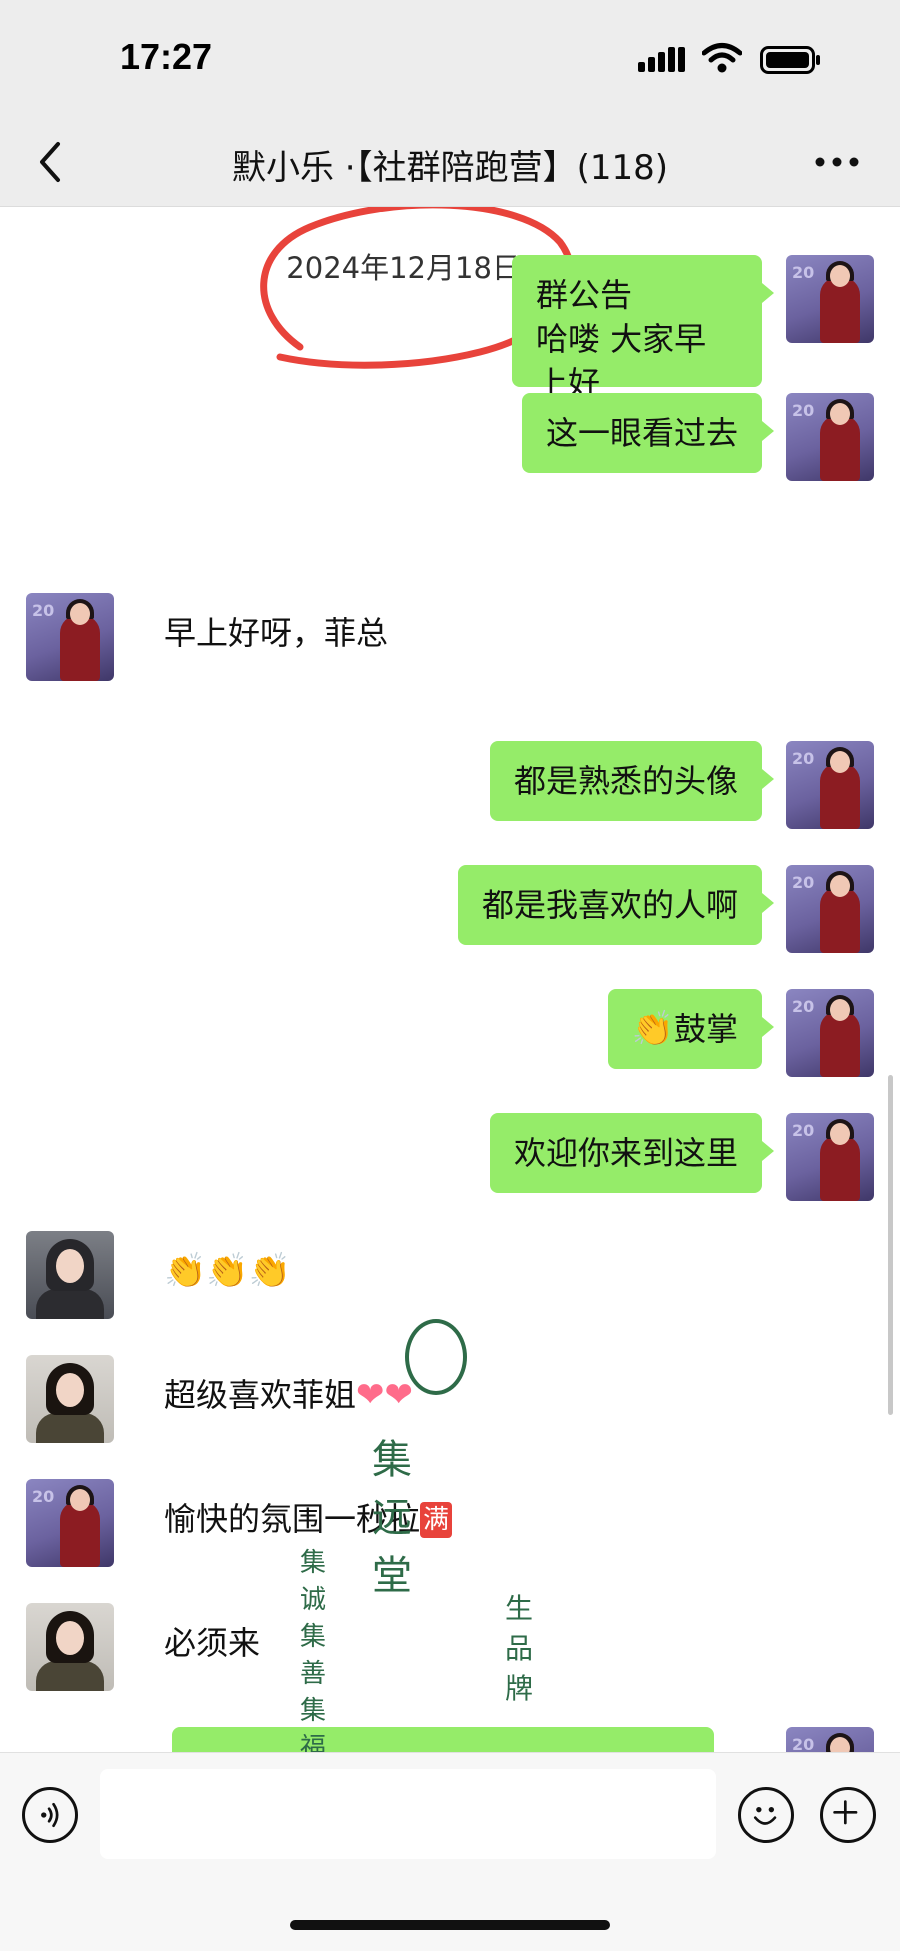 This screenshot has width=900, height=1951. I want to click on clap-emoji: 👏, so click(652, 1029).